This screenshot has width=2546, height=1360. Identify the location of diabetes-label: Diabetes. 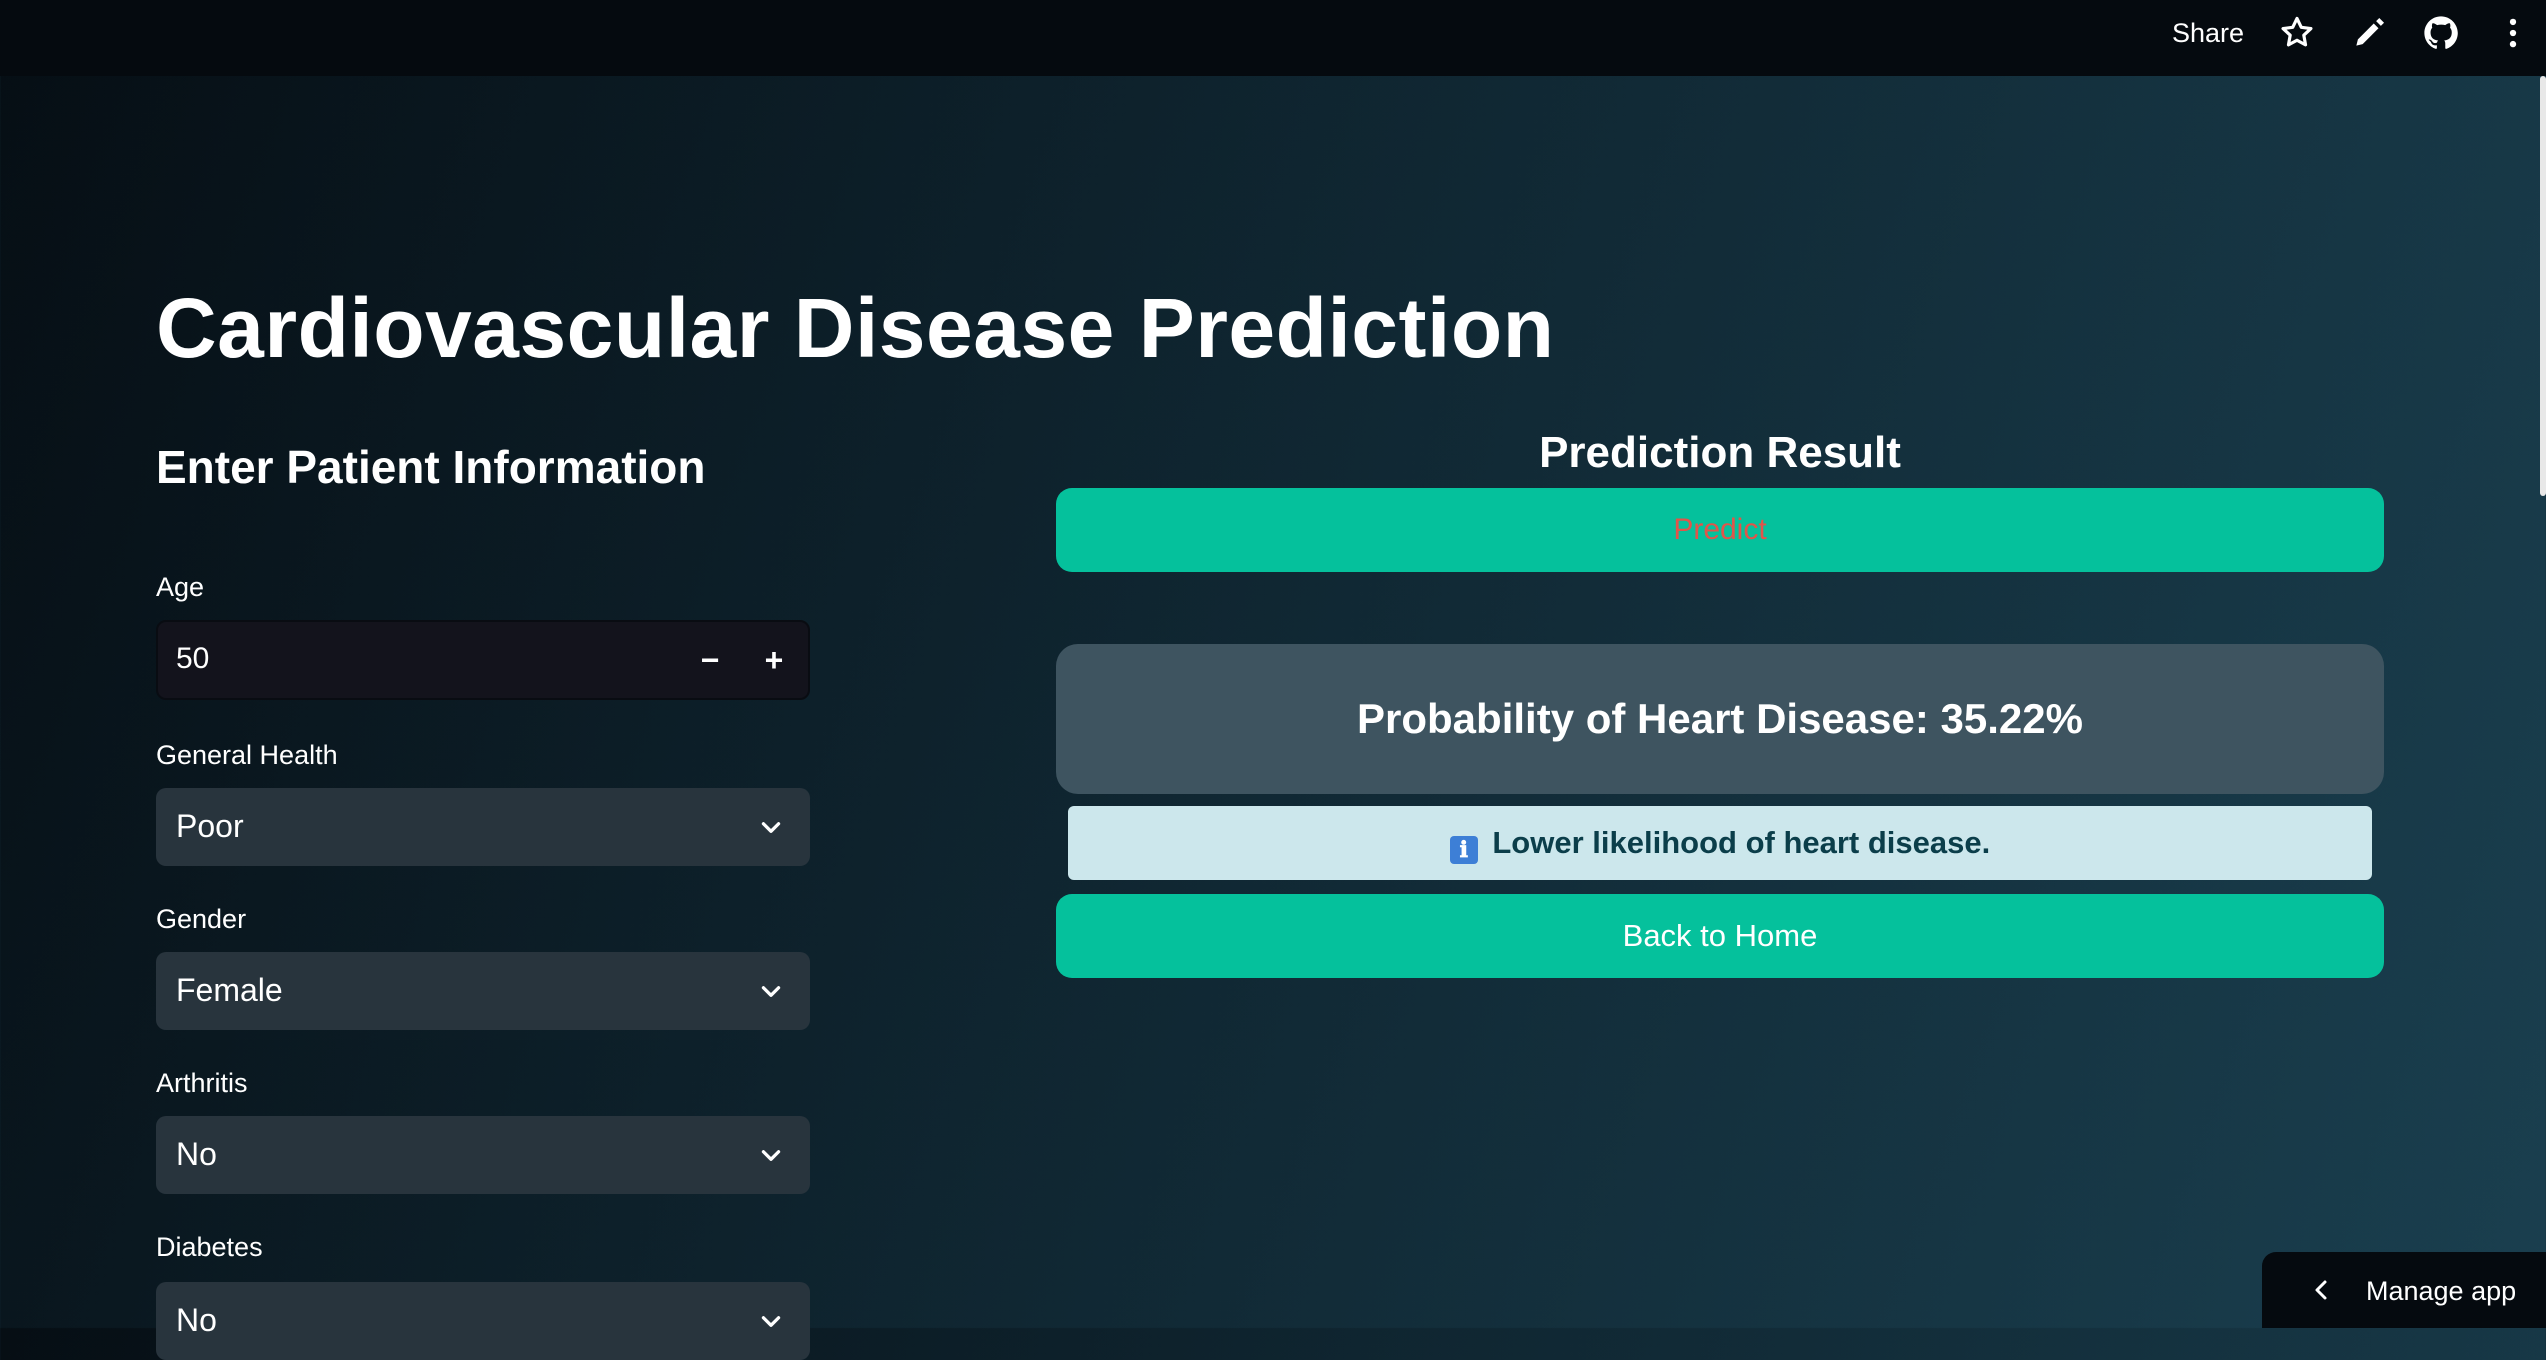
(209, 1247).